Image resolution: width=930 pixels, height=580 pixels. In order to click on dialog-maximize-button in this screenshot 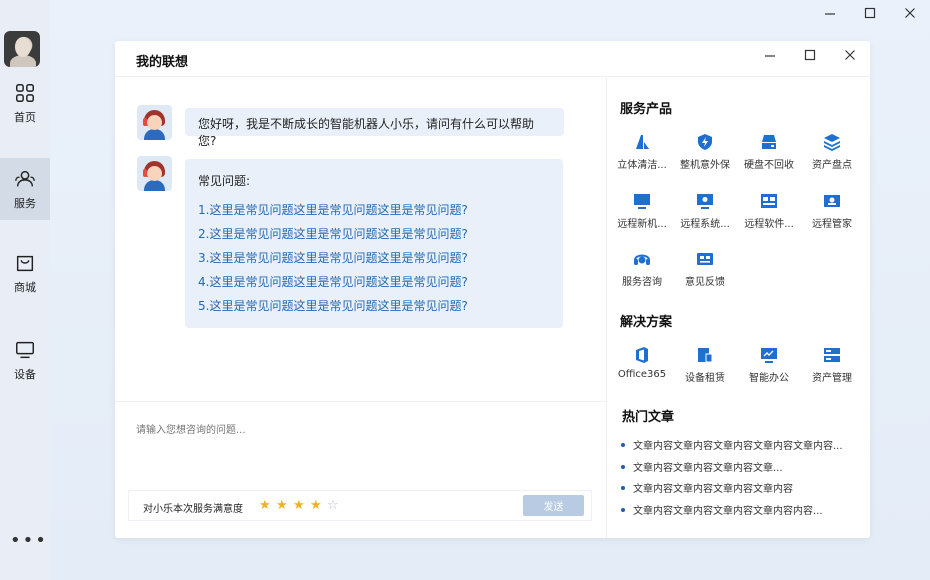, I will do `click(810, 55)`.